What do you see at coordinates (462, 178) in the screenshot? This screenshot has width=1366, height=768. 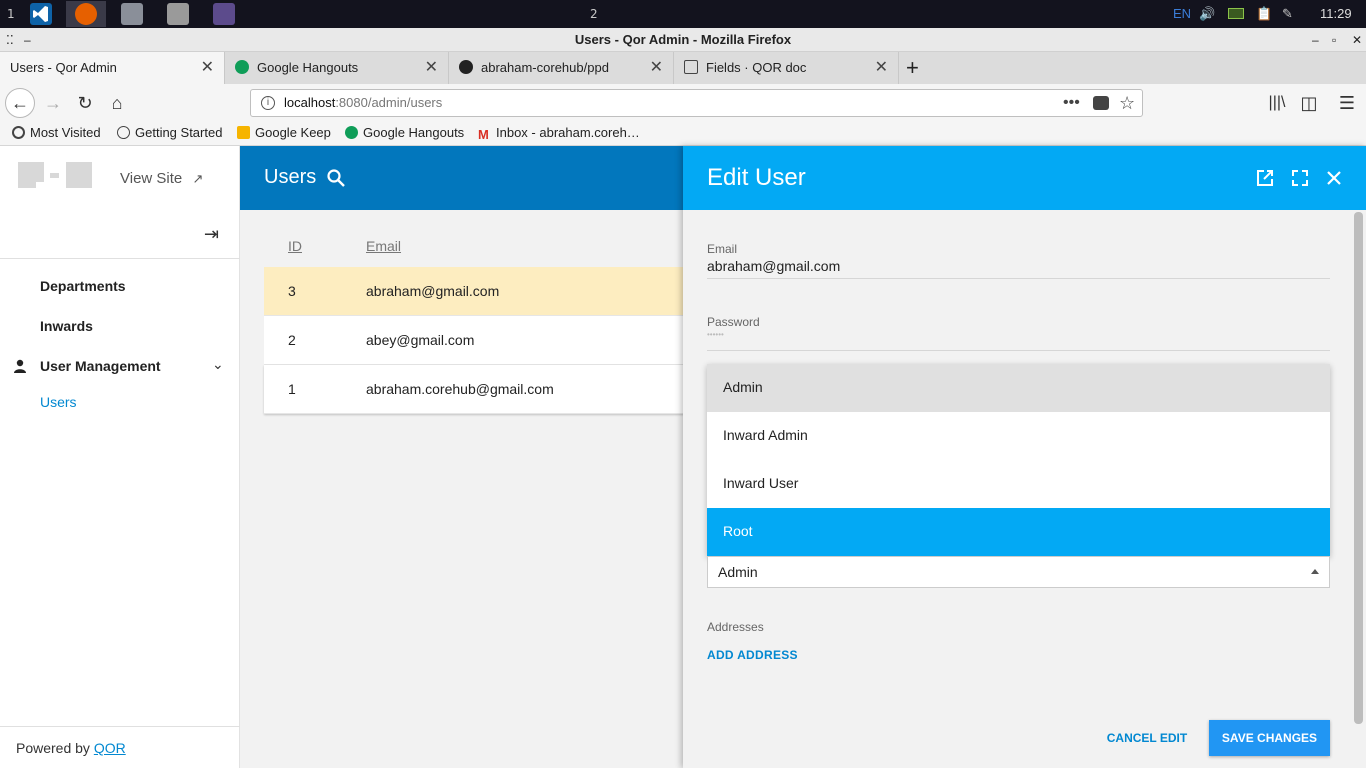 I see `main-header: Users` at bounding box center [462, 178].